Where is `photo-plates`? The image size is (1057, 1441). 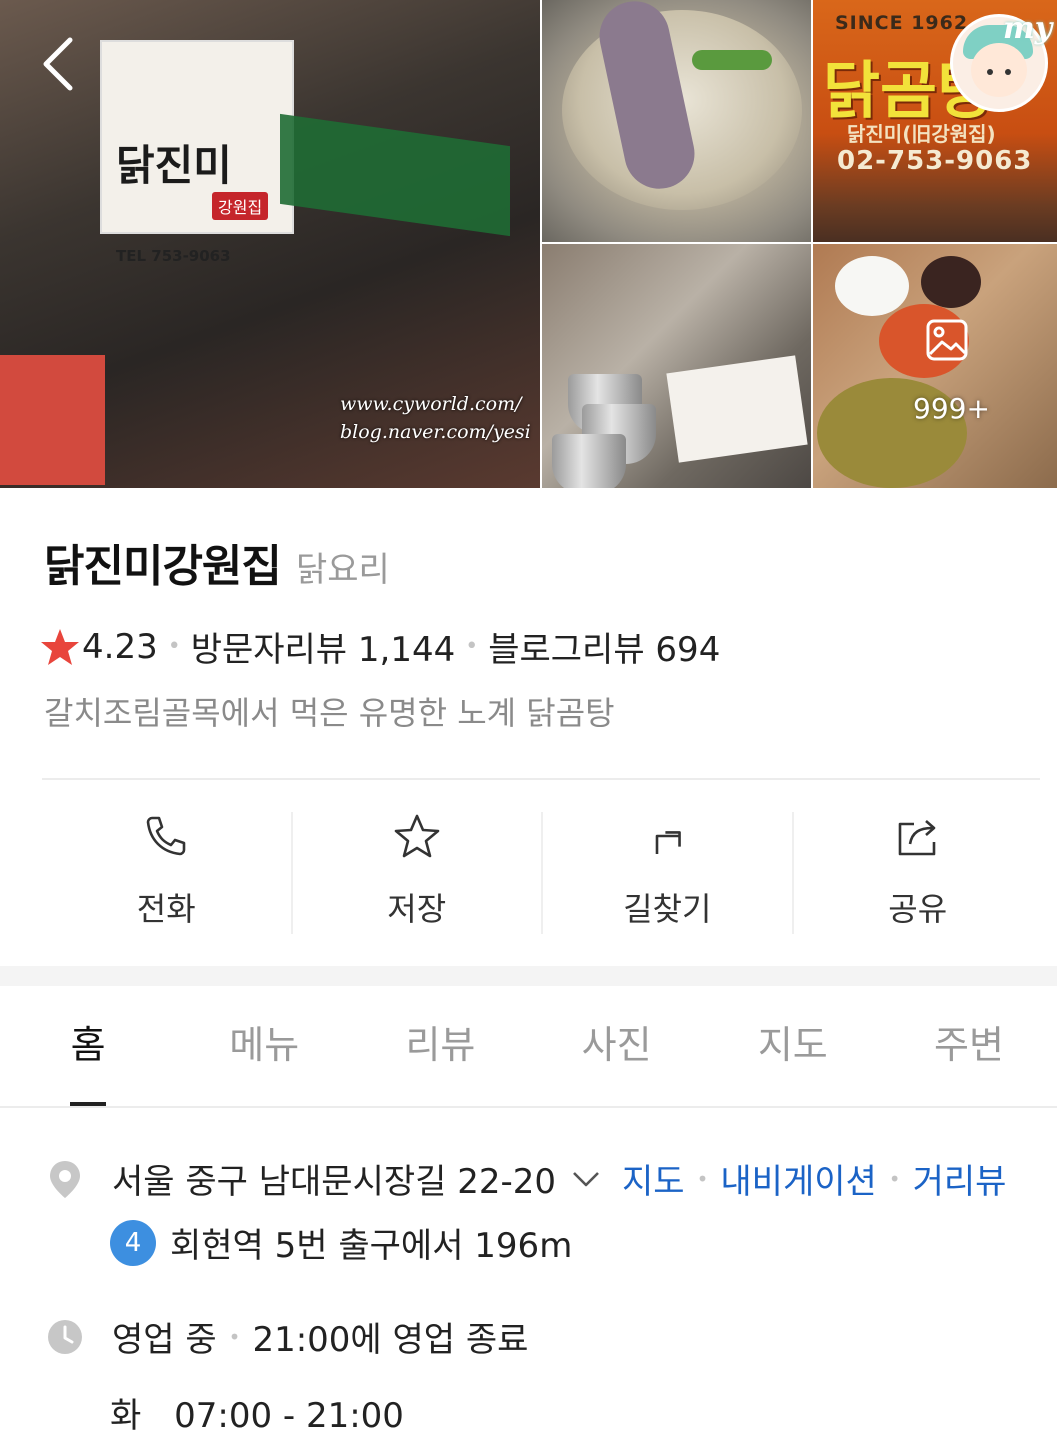
photo-plates is located at coordinates (676, 366).